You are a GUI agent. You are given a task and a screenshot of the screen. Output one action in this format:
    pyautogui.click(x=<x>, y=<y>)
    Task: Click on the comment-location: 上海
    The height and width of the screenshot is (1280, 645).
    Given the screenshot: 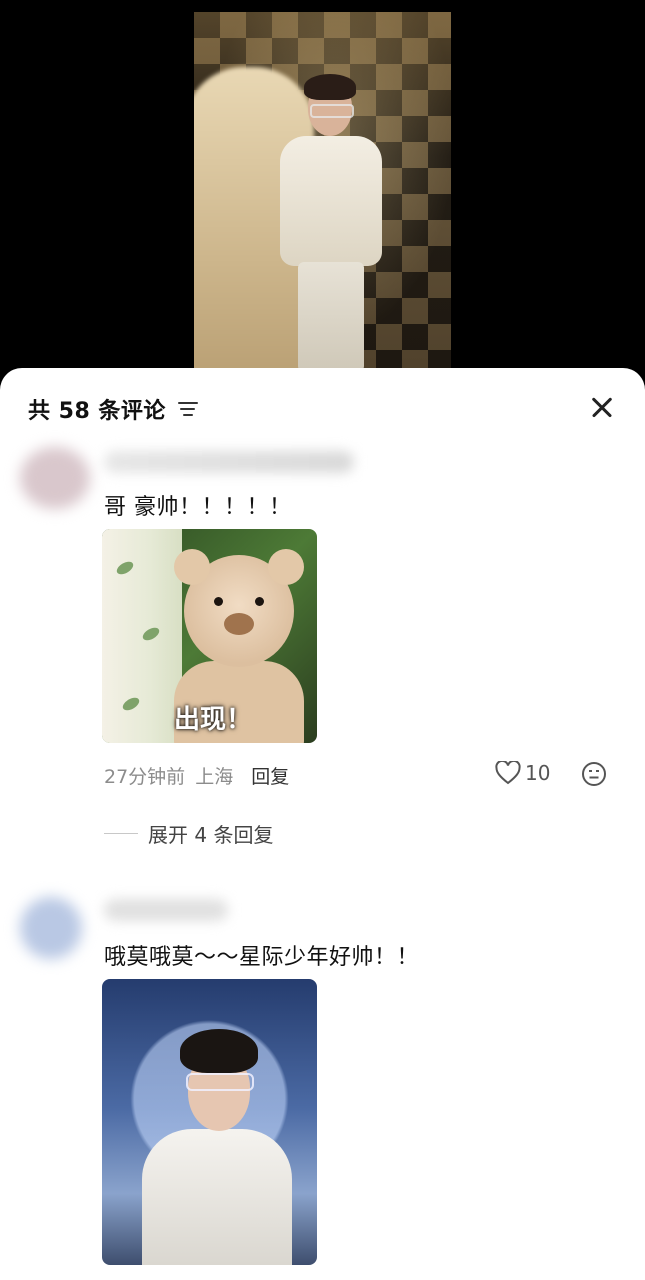 What is the action you would take?
    pyautogui.click(x=214, y=777)
    